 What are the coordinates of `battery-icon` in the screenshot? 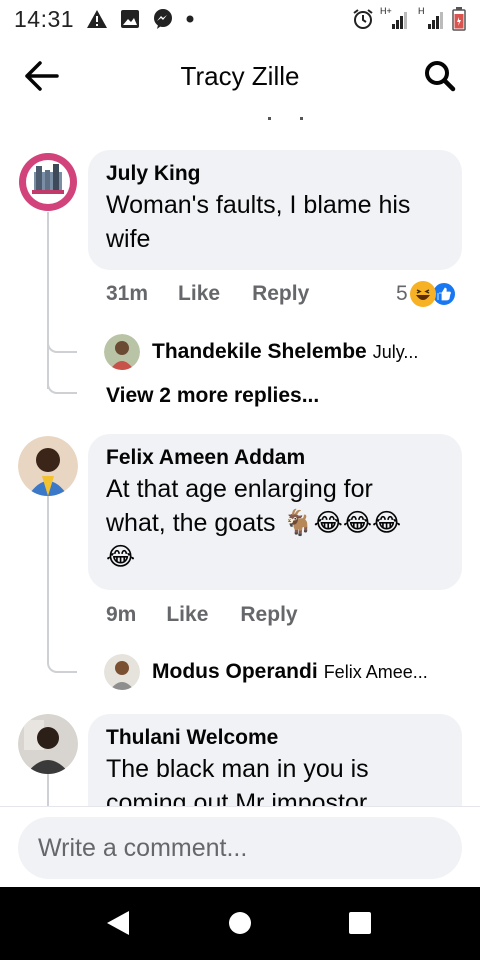 It's located at (459, 19).